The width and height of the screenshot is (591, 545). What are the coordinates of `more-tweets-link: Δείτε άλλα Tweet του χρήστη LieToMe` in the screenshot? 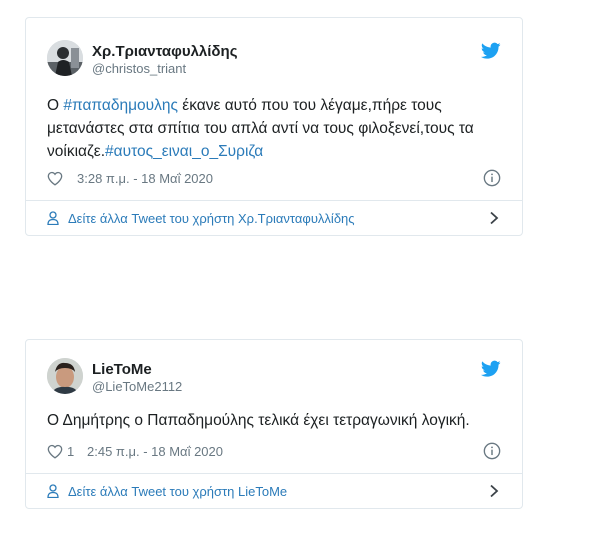 It's located at (274, 492).